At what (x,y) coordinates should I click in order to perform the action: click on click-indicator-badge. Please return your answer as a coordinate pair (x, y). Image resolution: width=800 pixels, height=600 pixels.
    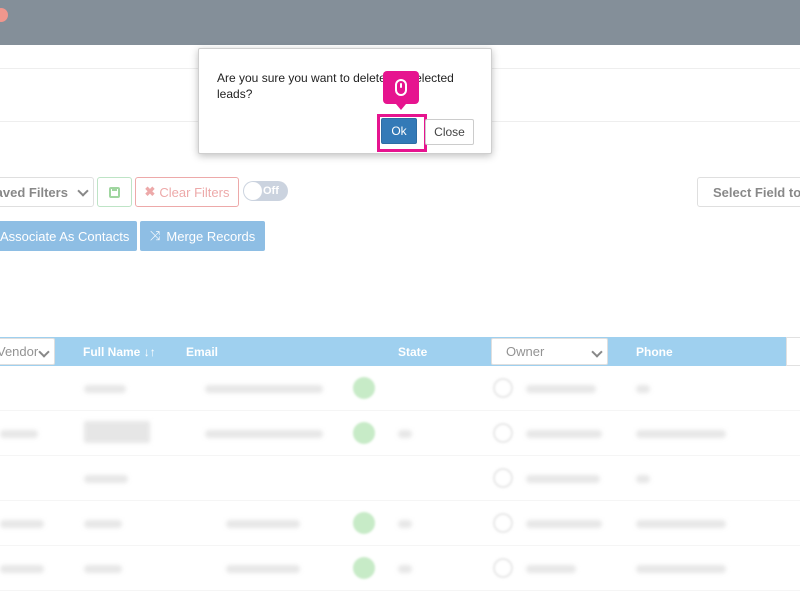
    Looking at the image, I should click on (401, 90).